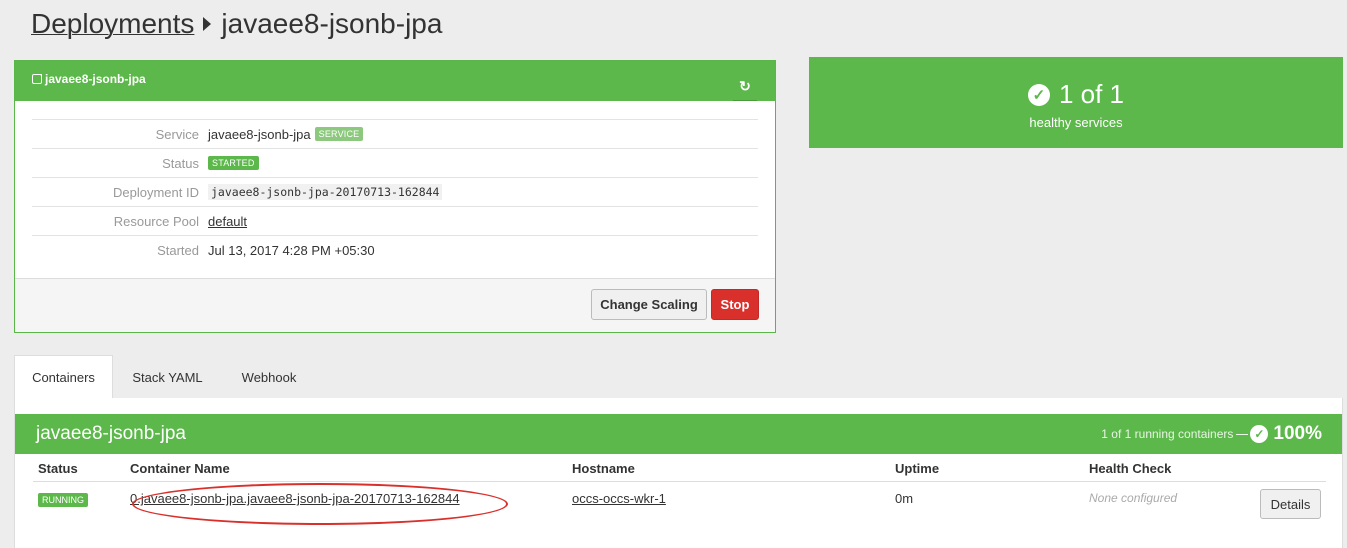 Image resolution: width=1347 pixels, height=548 pixels. I want to click on breadcrumb-deployments-link: Deployments, so click(112, 24).